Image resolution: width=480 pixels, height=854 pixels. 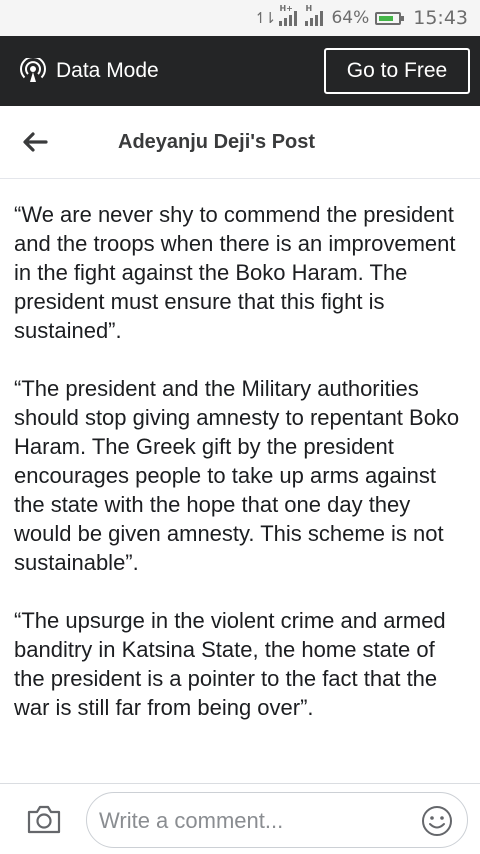 What do you see at coordinates (240, 18) in the screenshot?
I see `status-bar: ↿⇂ H+ H 64% 15:43` at bounding box center [240, 18].